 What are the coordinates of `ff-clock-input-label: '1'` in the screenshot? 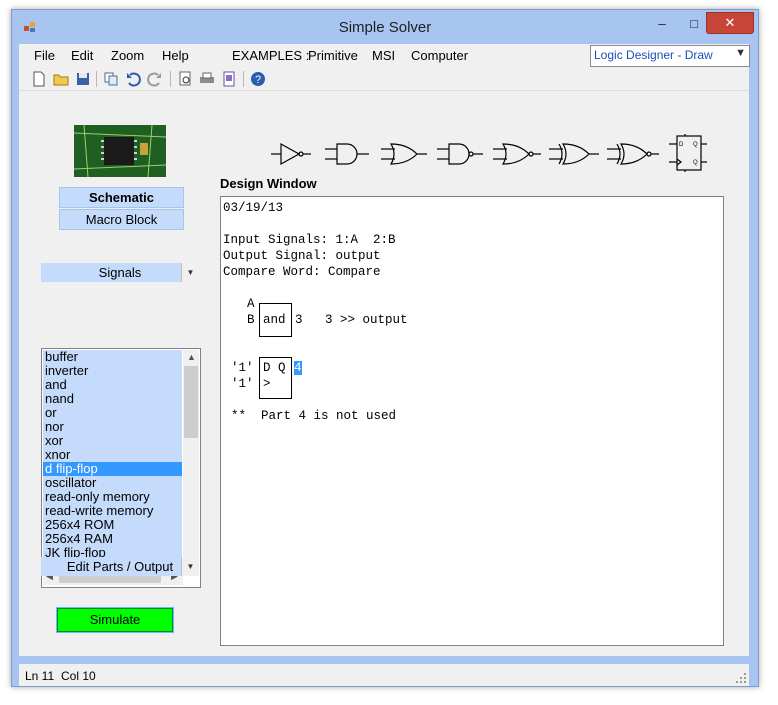 It's located at (242, 384).